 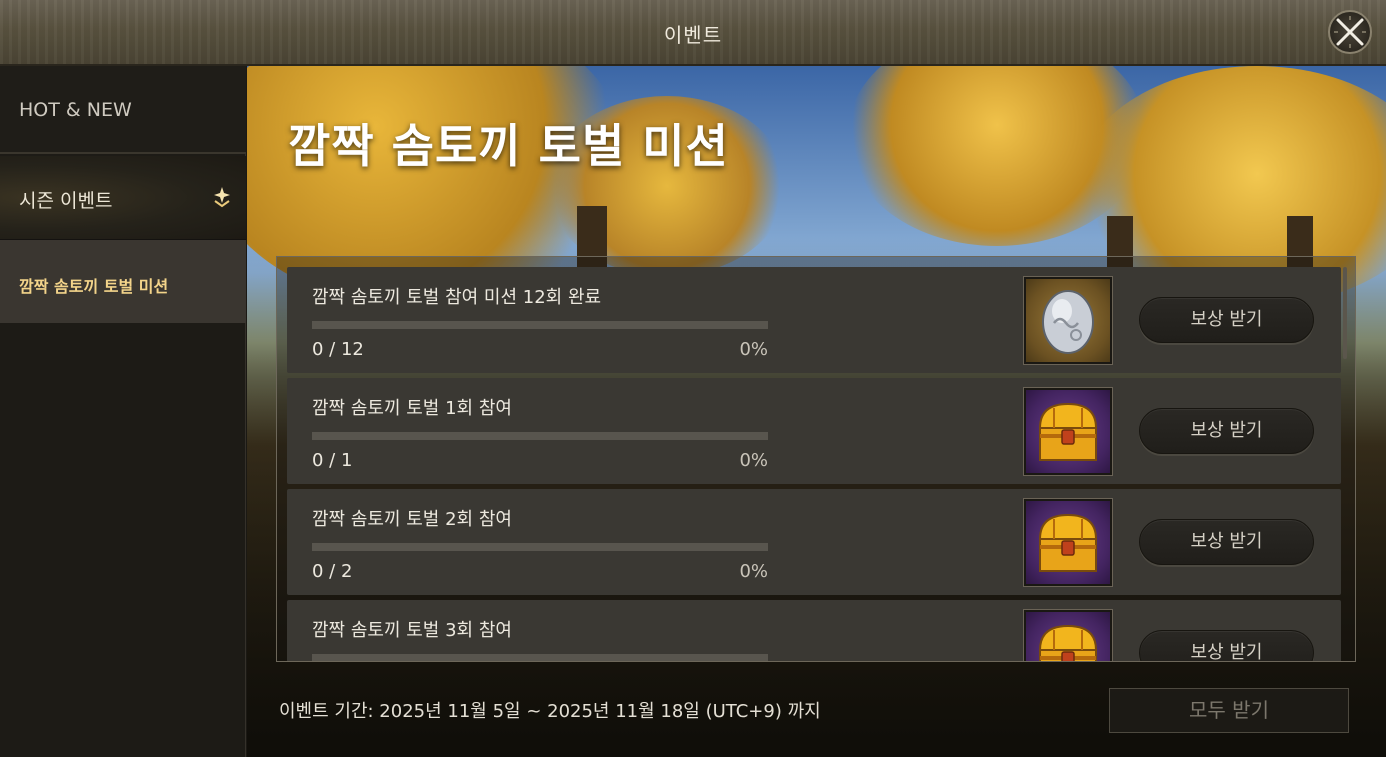 What do you see at coordinates (814, 431) in the screenshot?
I see `mission-row: 깜짝 솜토끼 토벌 1회 참여 0 / 1 0% 보상 받기` at bounding box center [814, 431].